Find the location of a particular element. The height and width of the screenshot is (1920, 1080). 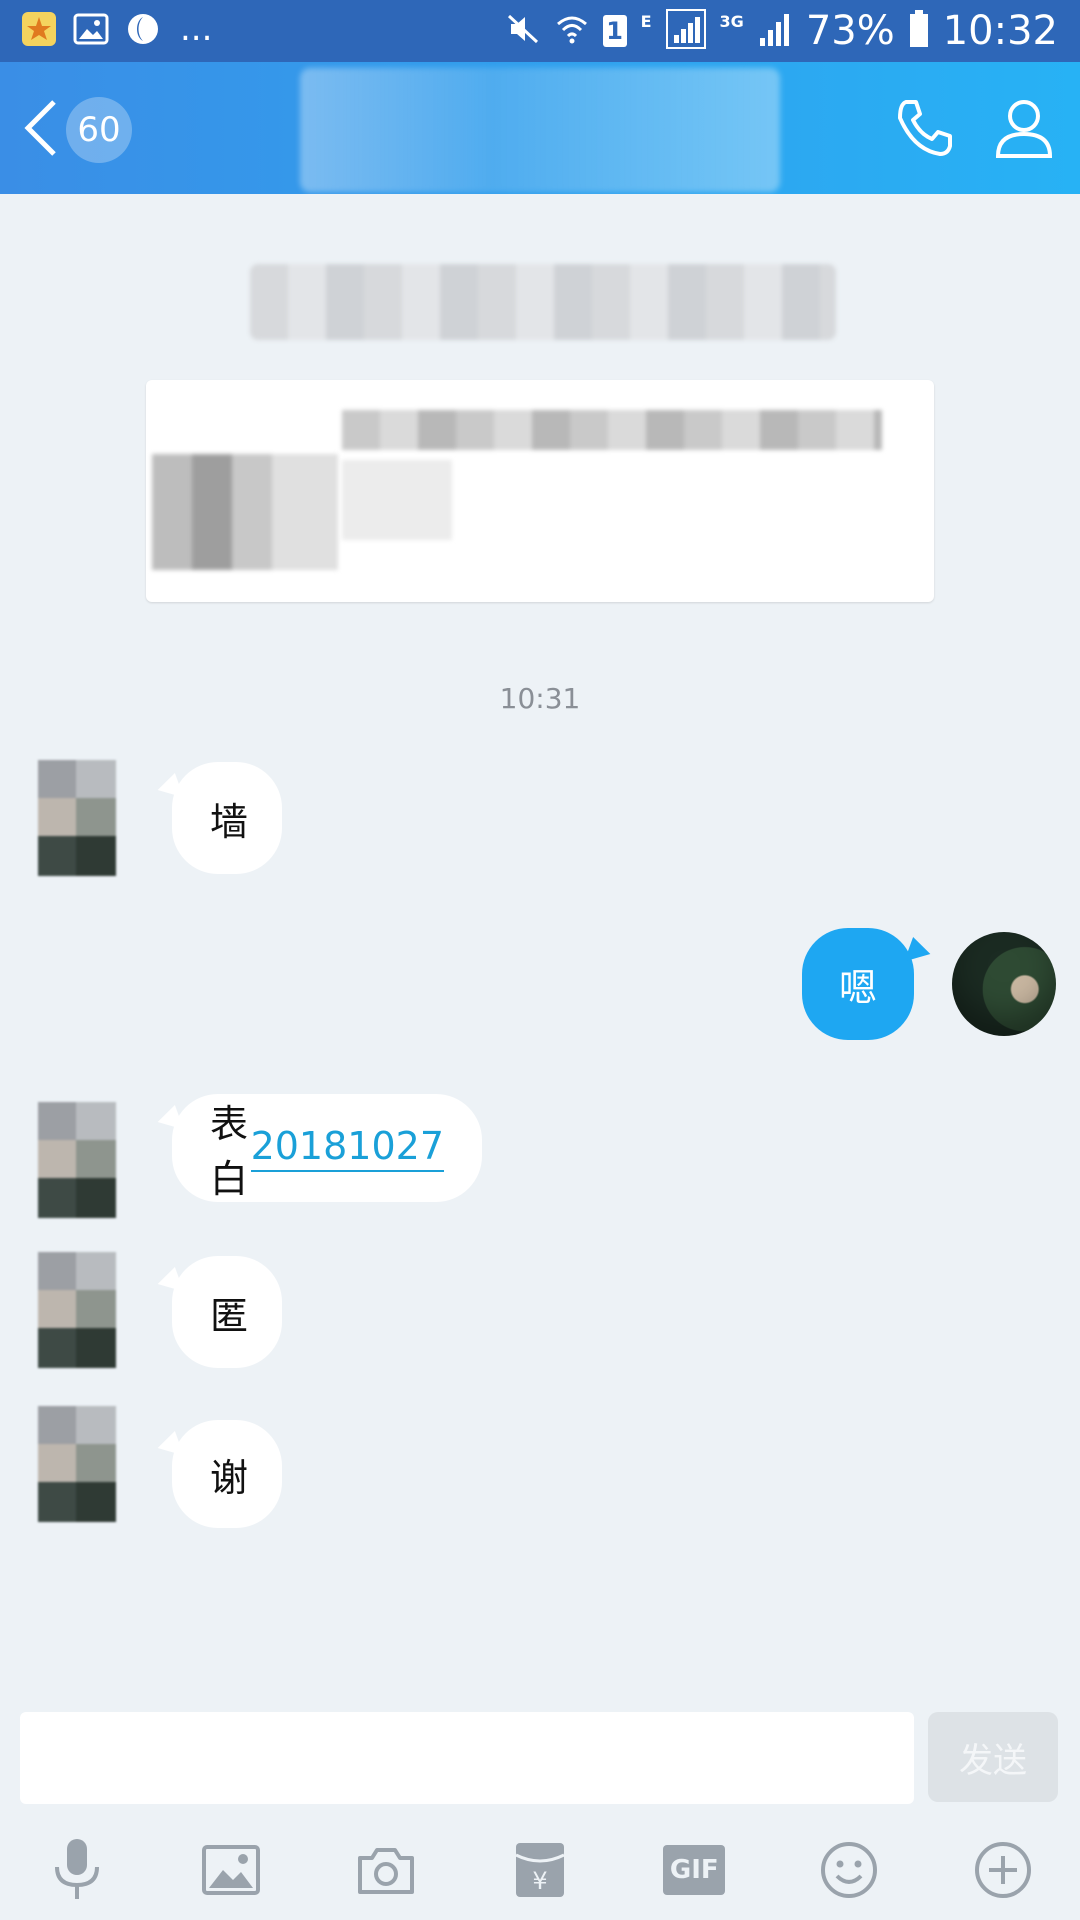

message-link: 20181027 is located at coordinates (347, 1148).